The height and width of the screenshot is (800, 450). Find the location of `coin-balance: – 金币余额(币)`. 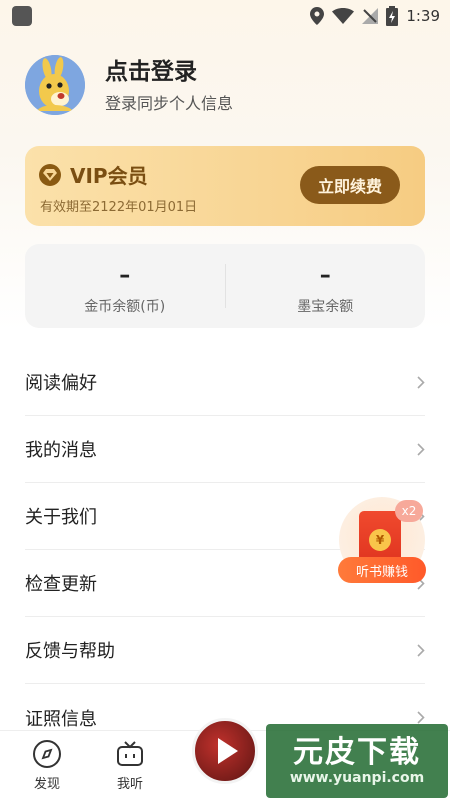

coin-balance: – 金币余额(币) is located at coordinates (125, 286).